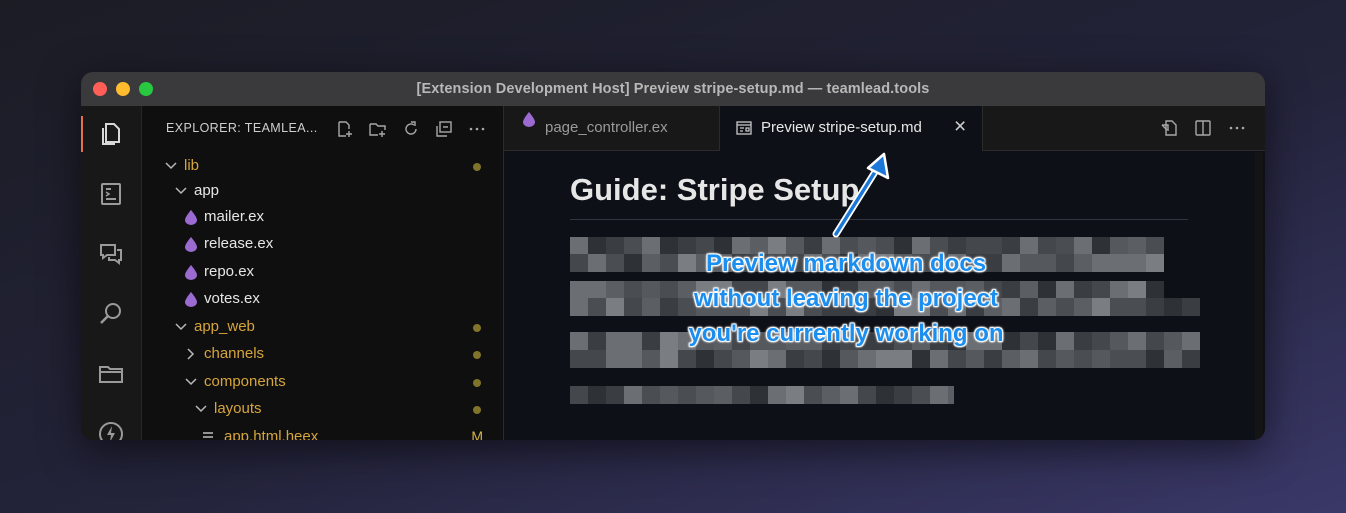  Describe the element at coordinates (208, 435) in the screenshot. I see `file-lines-icon` at that location.